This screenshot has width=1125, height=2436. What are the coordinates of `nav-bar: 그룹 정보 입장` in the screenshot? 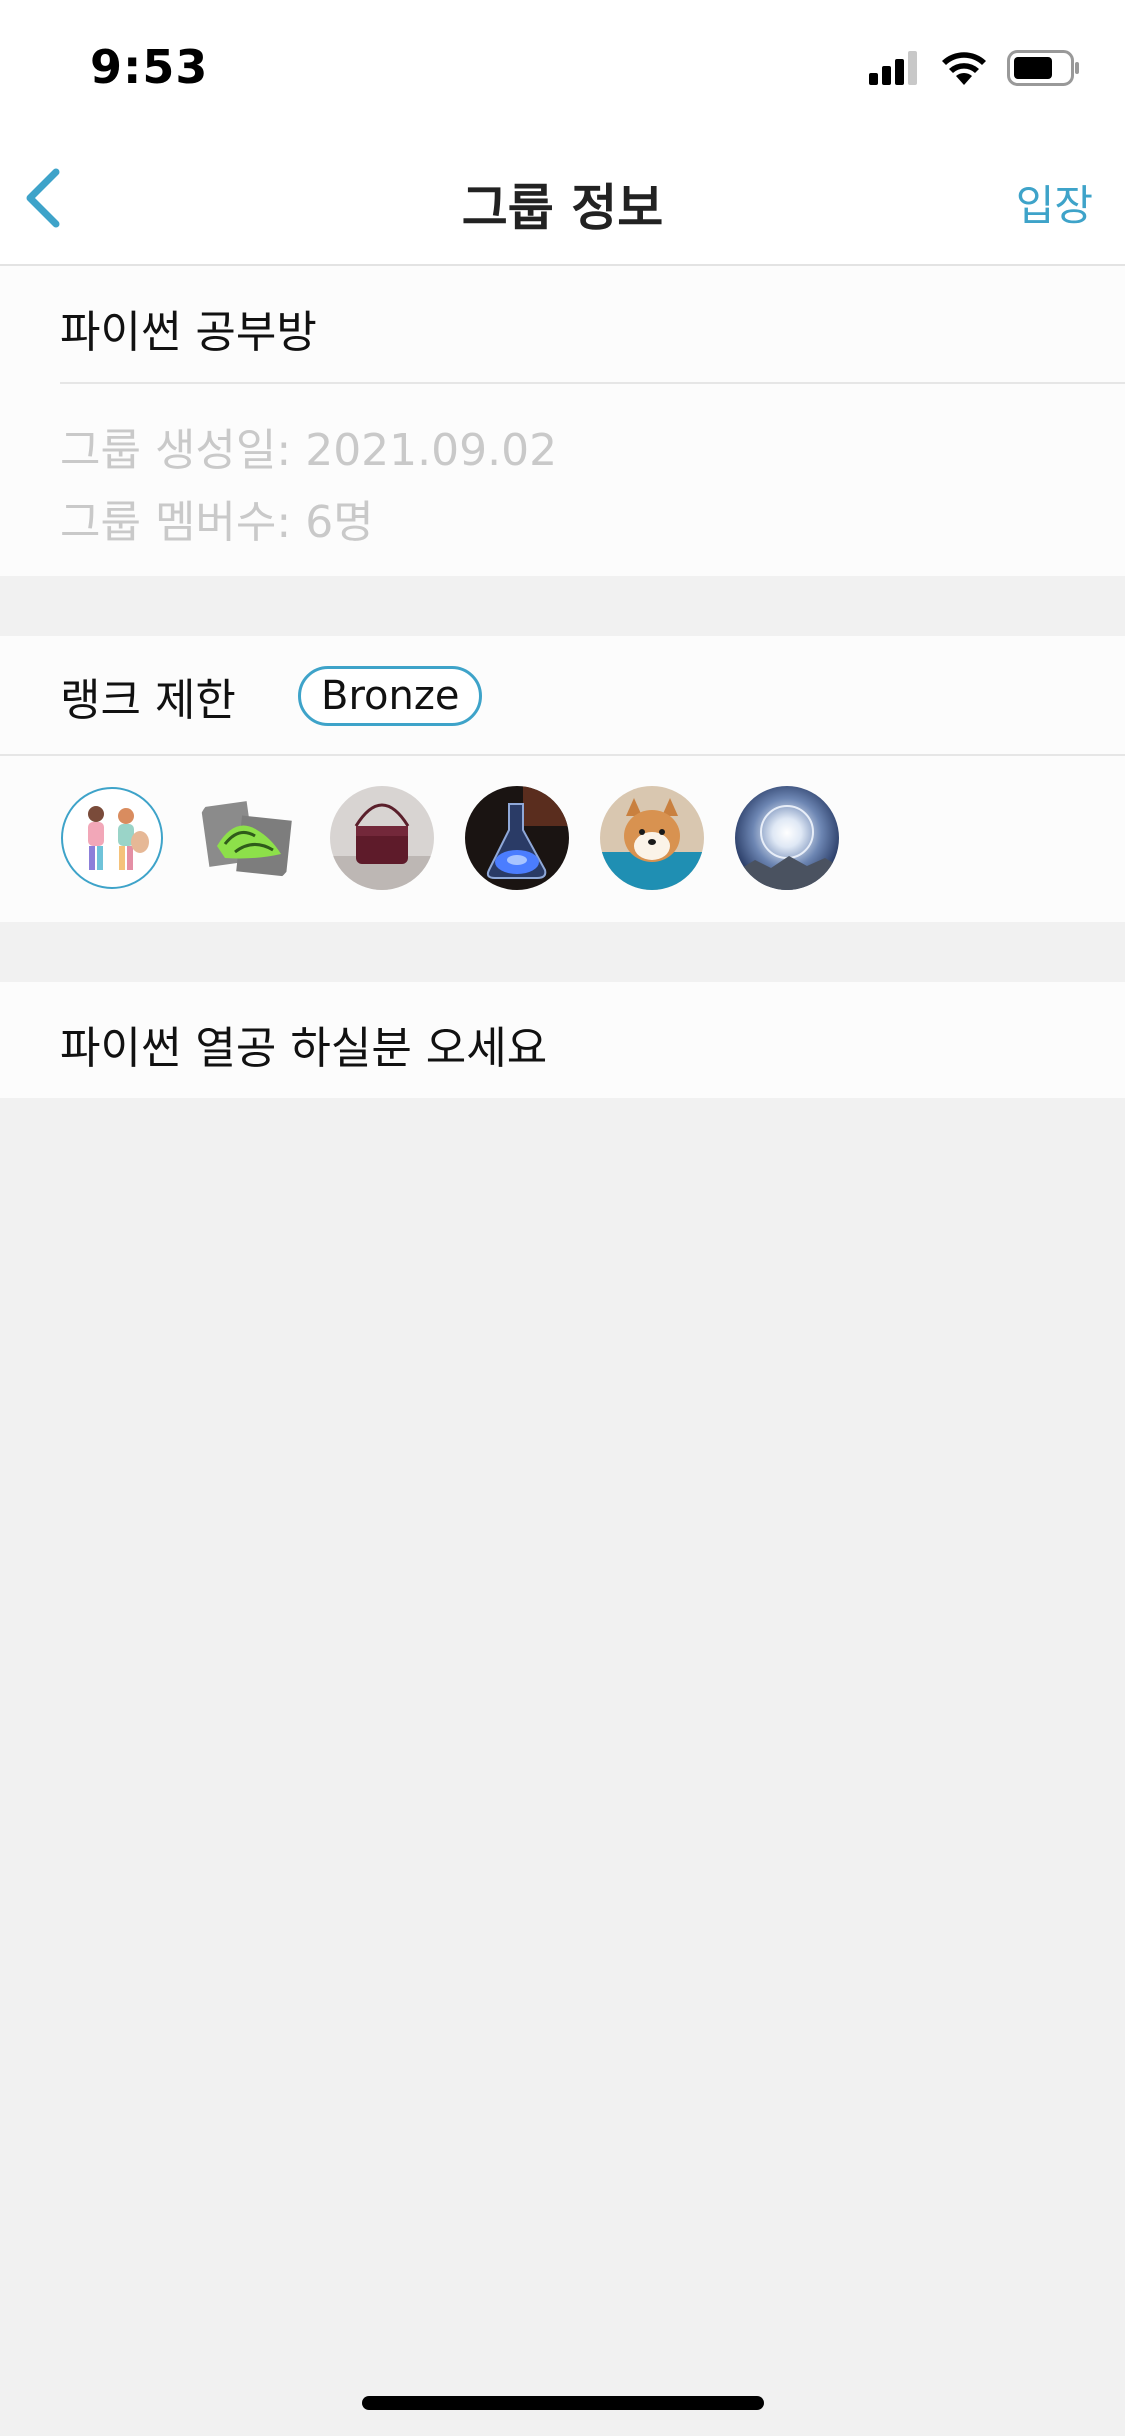 It's located at (562, 199).